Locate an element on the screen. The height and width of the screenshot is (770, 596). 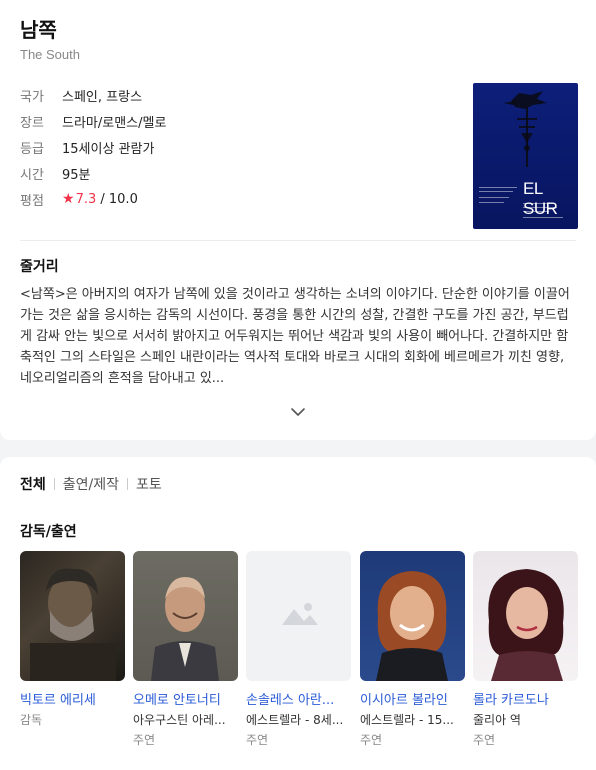
tab-photo: 포토 is located at coordinates (149, 484).